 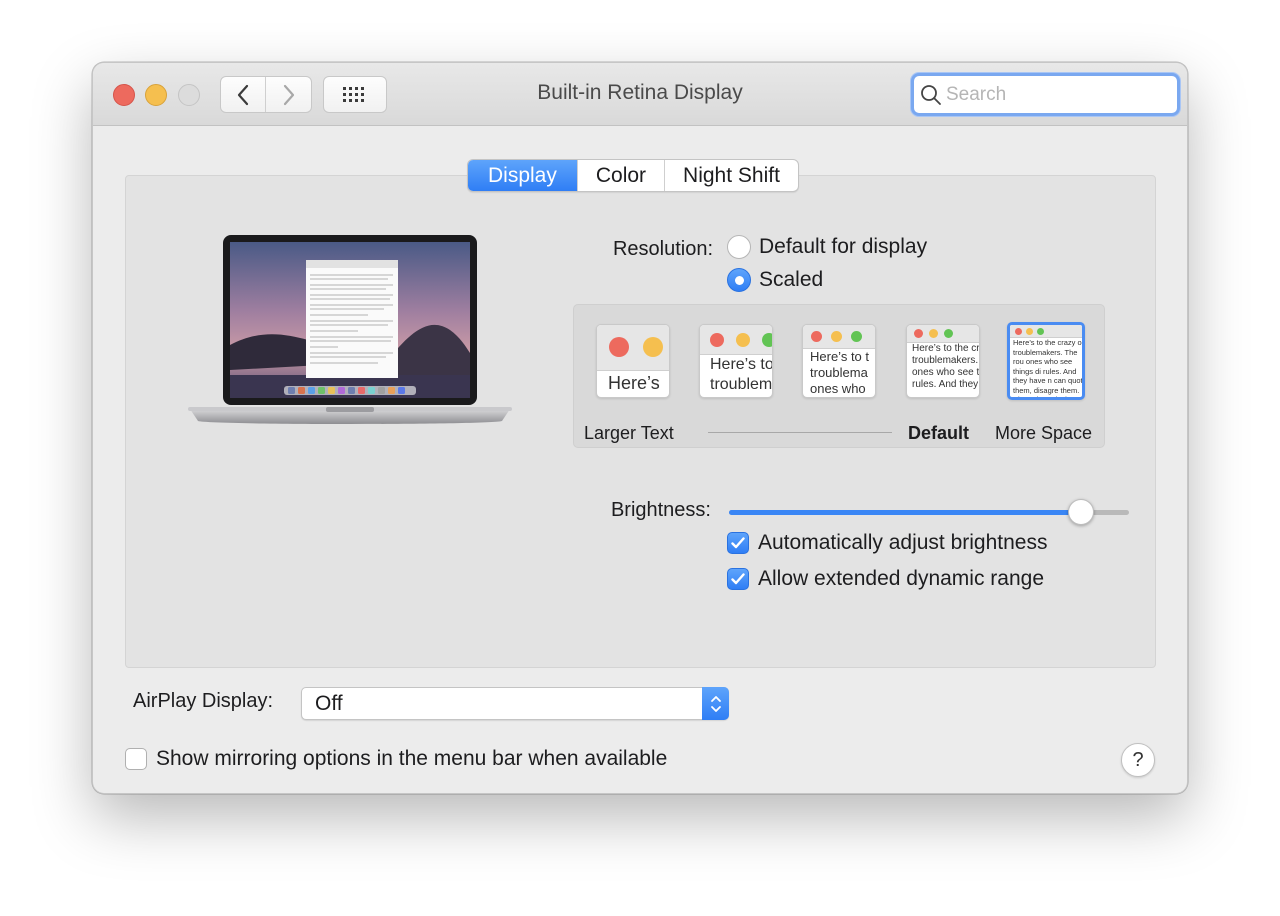 I want to click on laptop-image, so click(x=350, y=329).